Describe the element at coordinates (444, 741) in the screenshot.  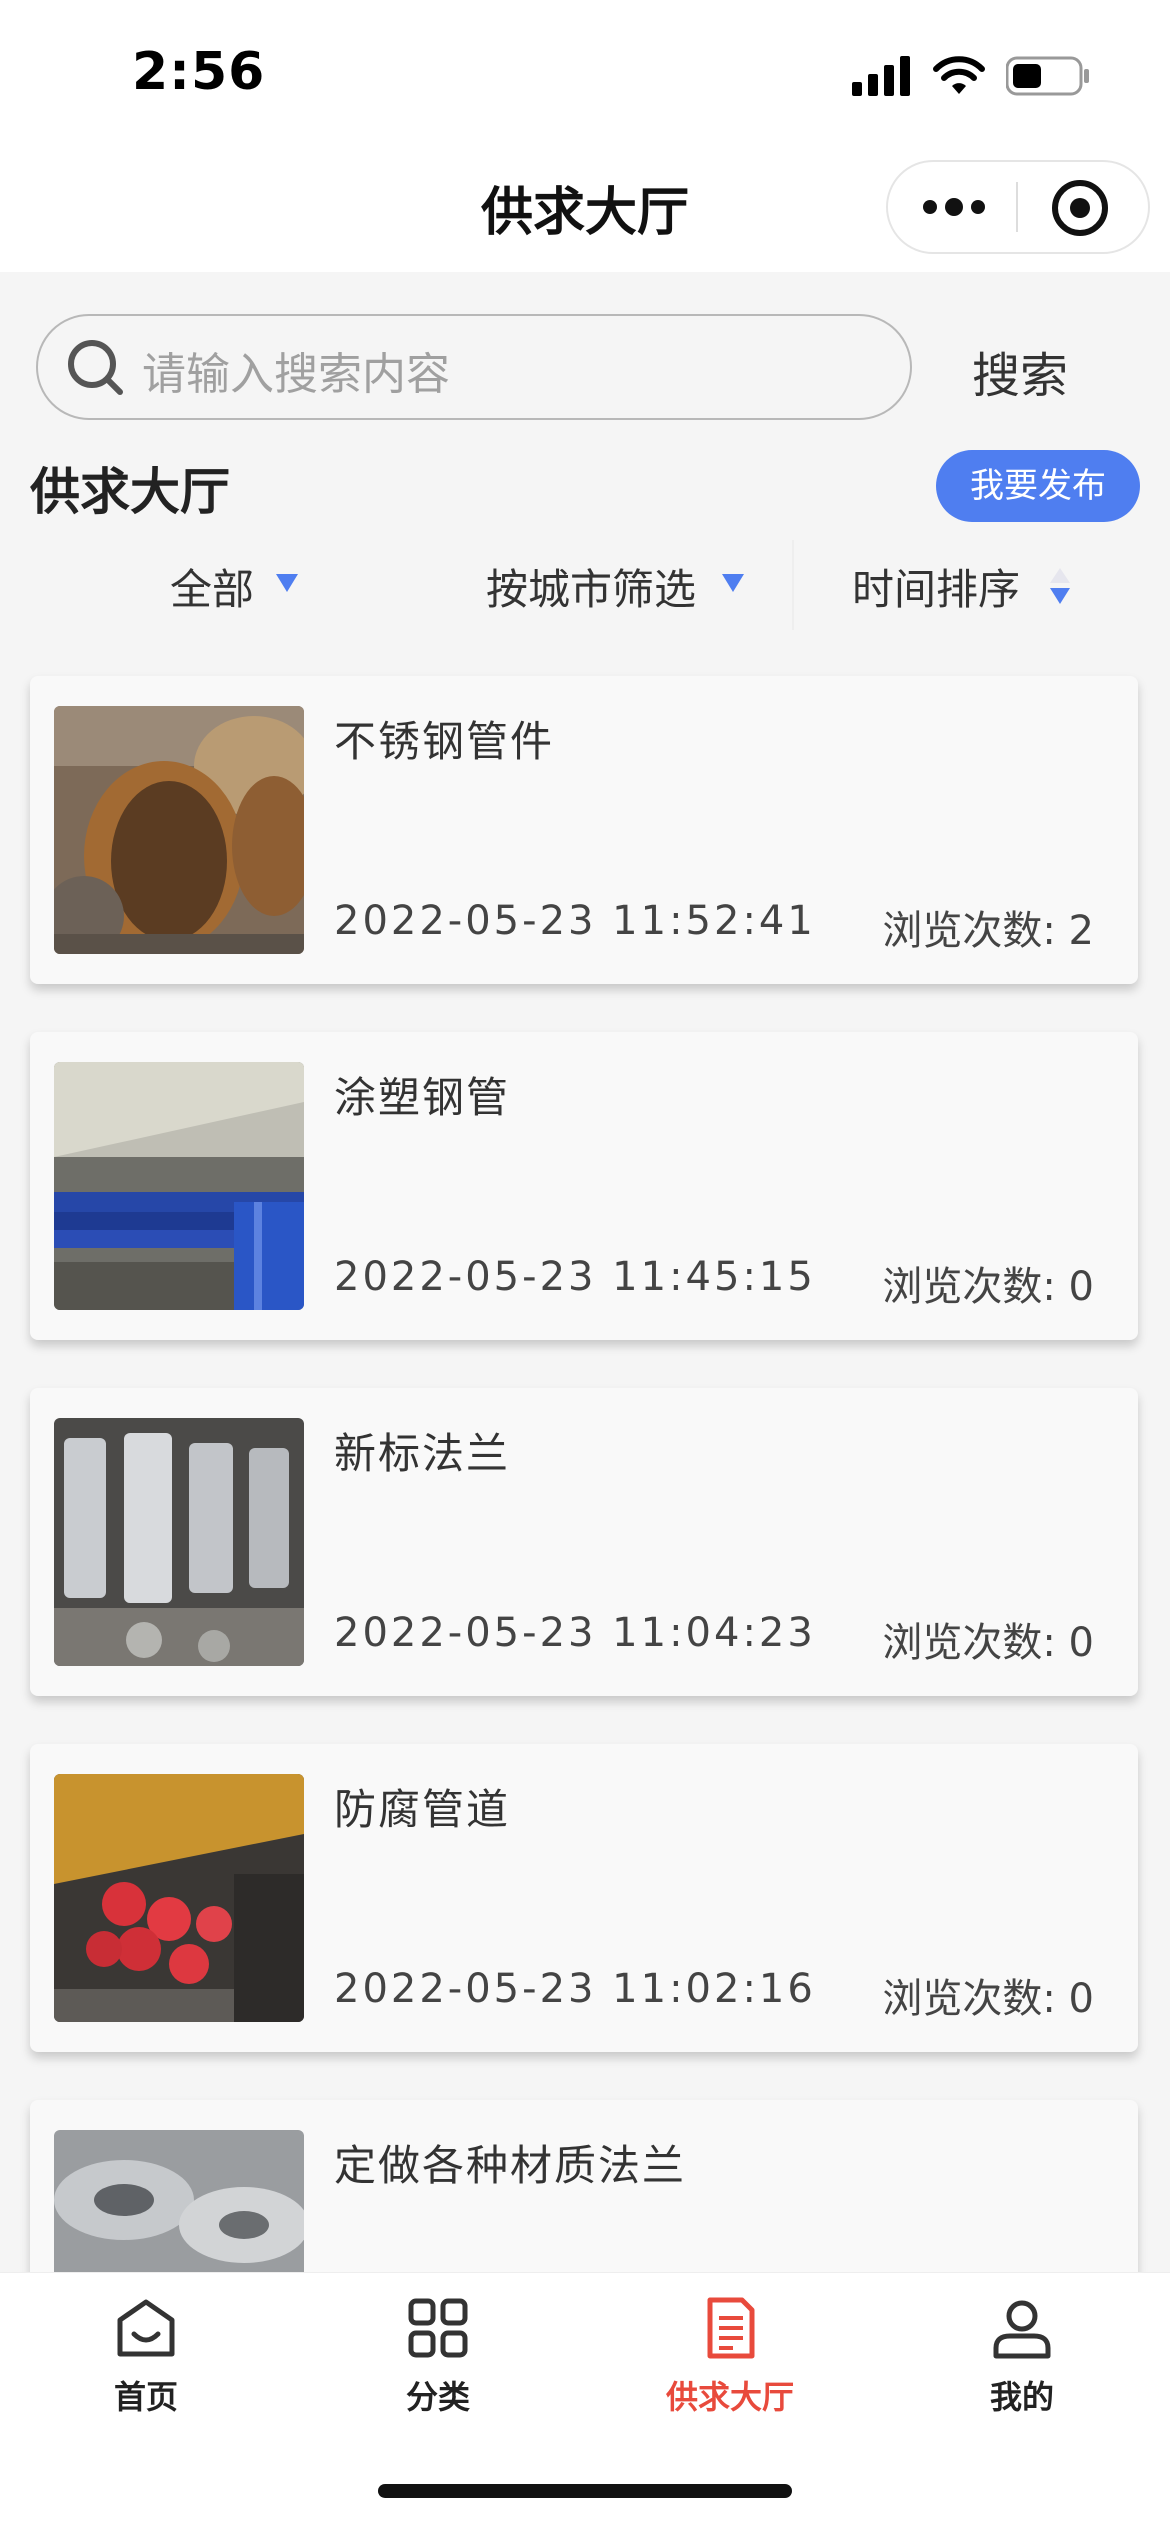
I see `listing-title: 不锈钢管件` at that location.